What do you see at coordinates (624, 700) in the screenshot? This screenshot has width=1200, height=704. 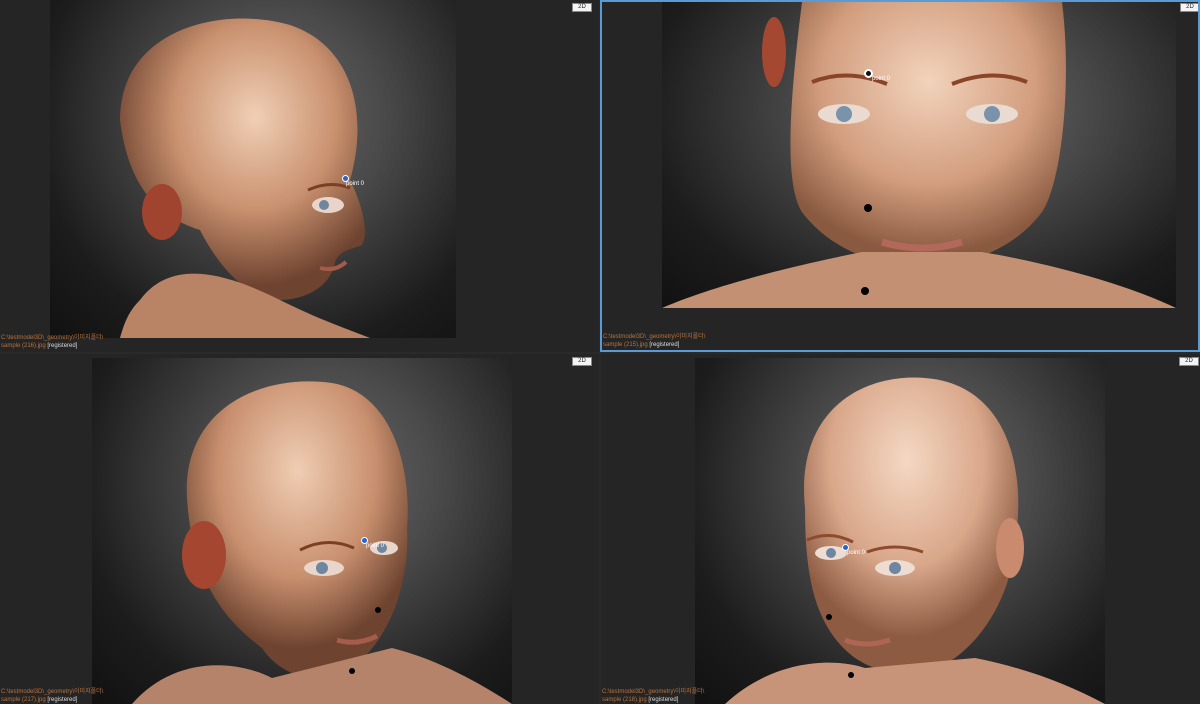 I see `image-filename: sample (218).jpg` at bounding box center [624, 700].